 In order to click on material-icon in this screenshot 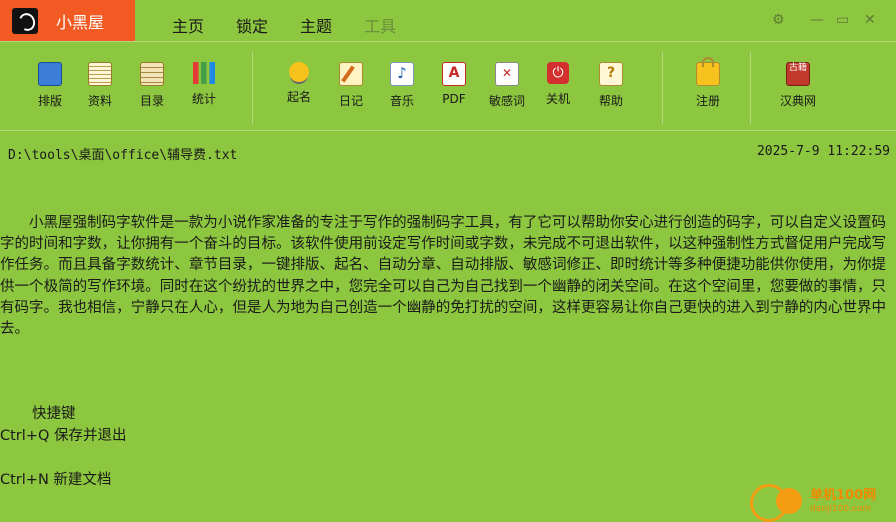, I will do `click(100, 74)`.